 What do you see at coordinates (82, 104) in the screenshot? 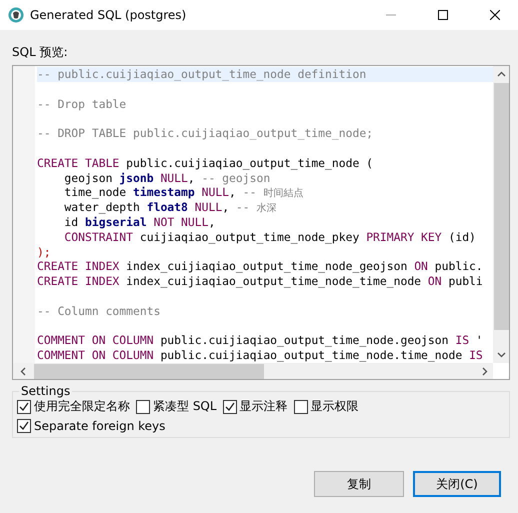
I see `code-line: -- Drop table` at bounding box center [82, 104].